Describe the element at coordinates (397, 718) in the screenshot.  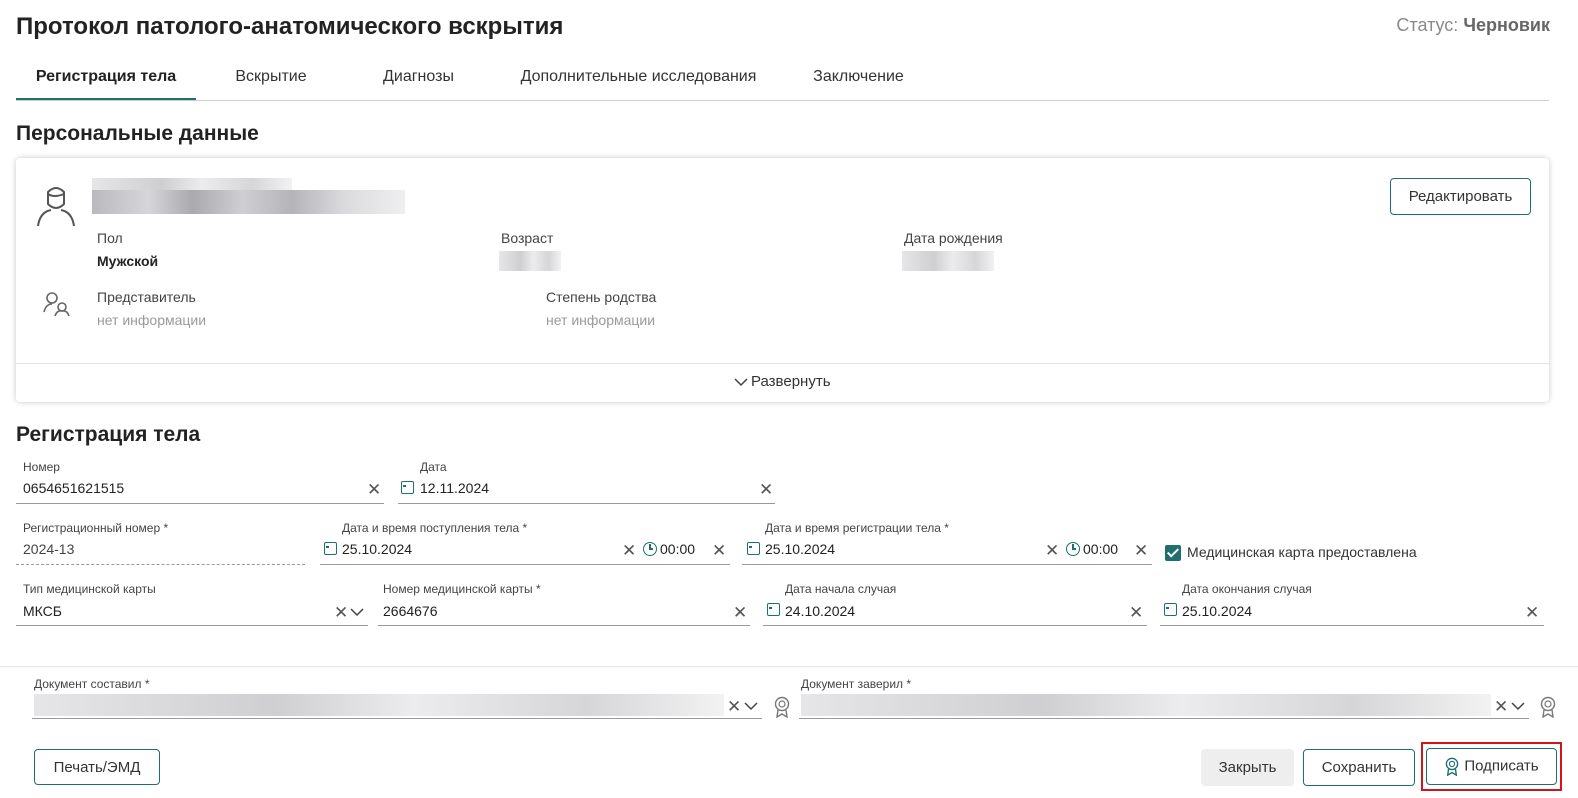
I see `composed-underline` at that location.